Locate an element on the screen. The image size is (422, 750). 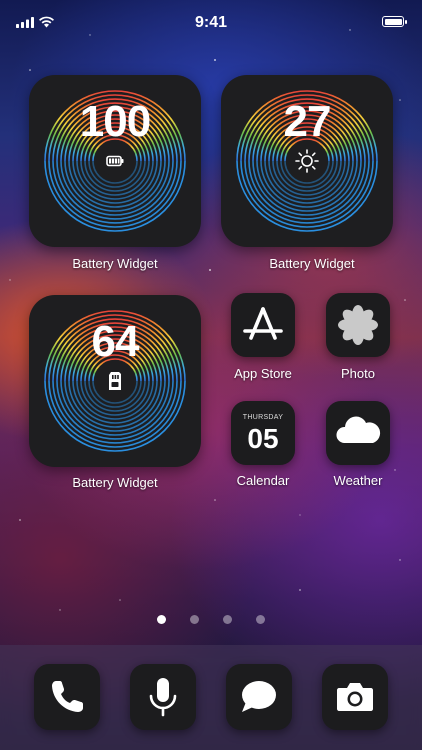
calendar-date: 05 is located at coordinates (263, 438).